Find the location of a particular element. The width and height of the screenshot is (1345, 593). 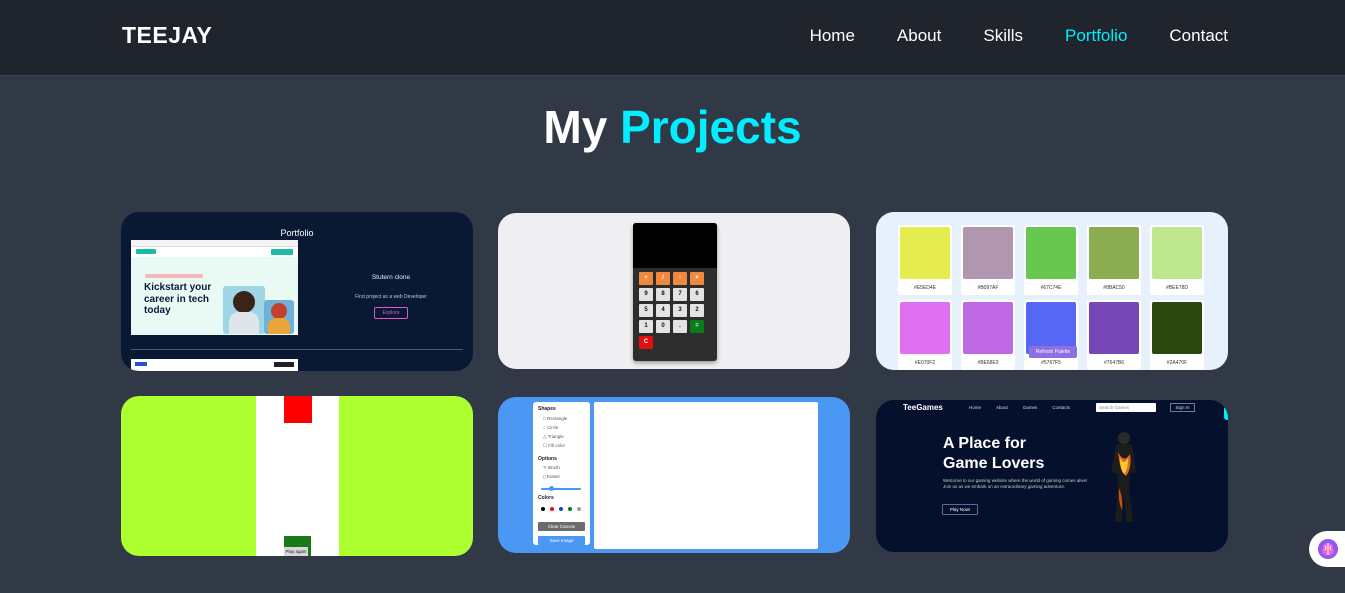

calc-key: 4 is located at coordinates (663, 310).